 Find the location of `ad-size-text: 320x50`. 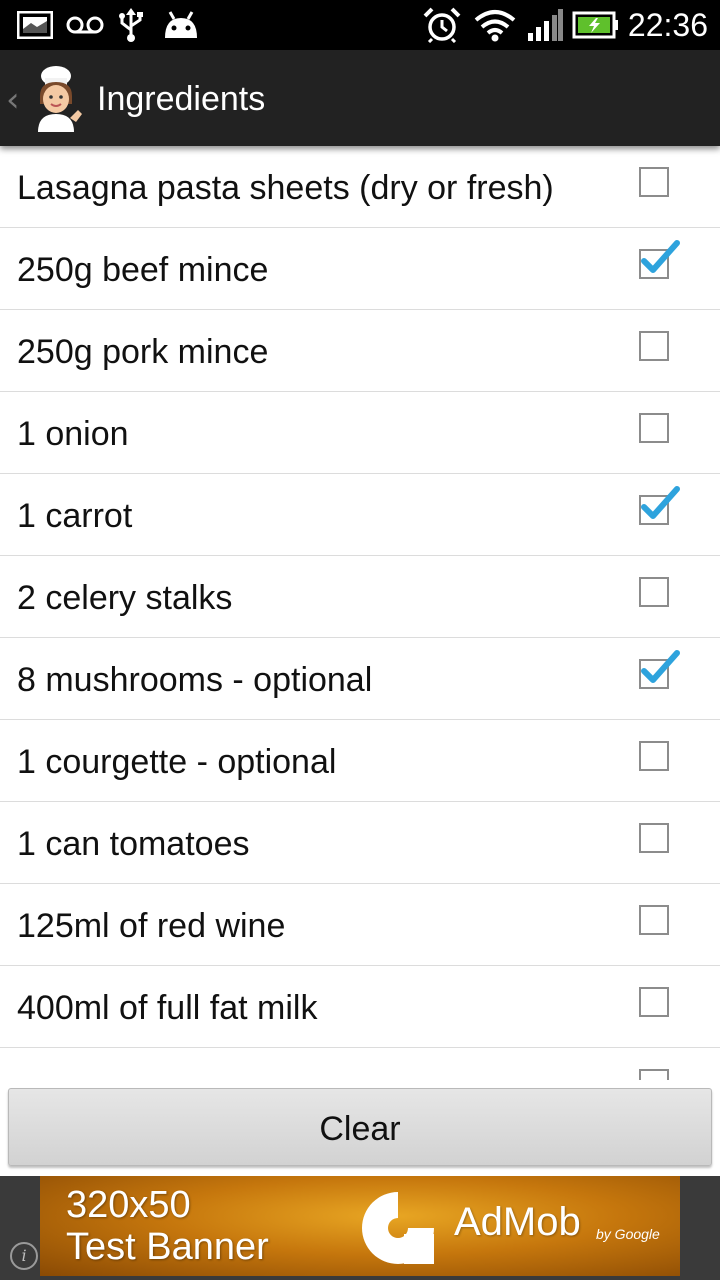

ad-size-text: 320x50 is located at coordinates (128, 1205).